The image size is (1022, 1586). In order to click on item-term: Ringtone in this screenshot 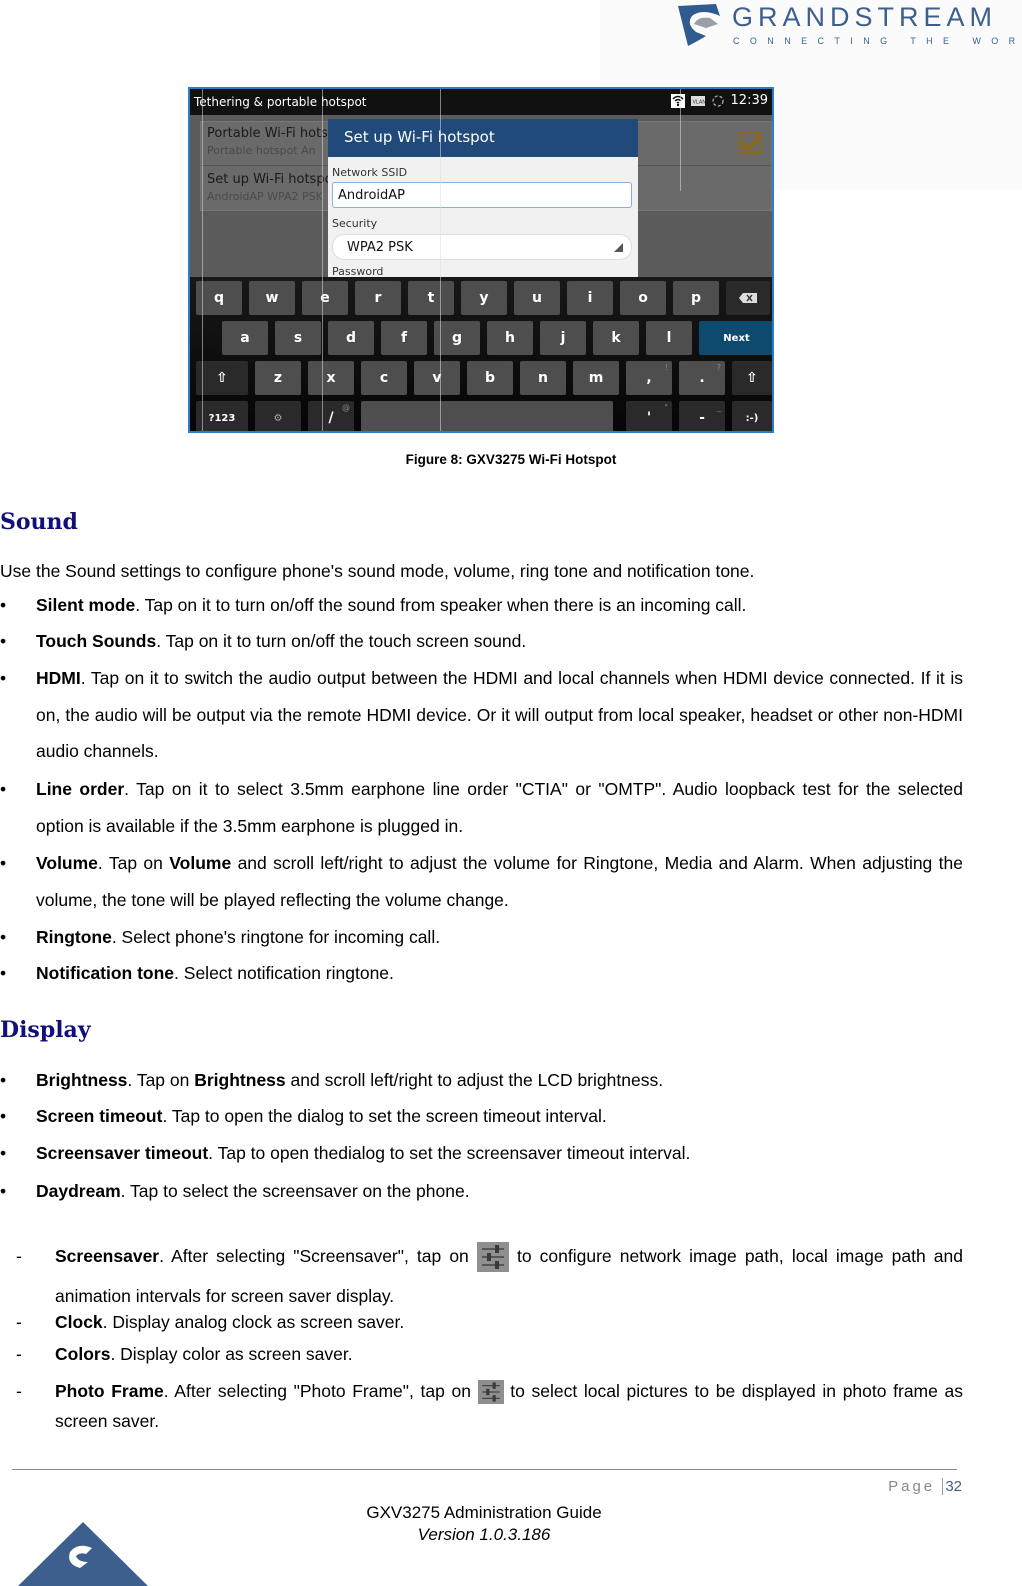, I will do `click(74, 937)`.